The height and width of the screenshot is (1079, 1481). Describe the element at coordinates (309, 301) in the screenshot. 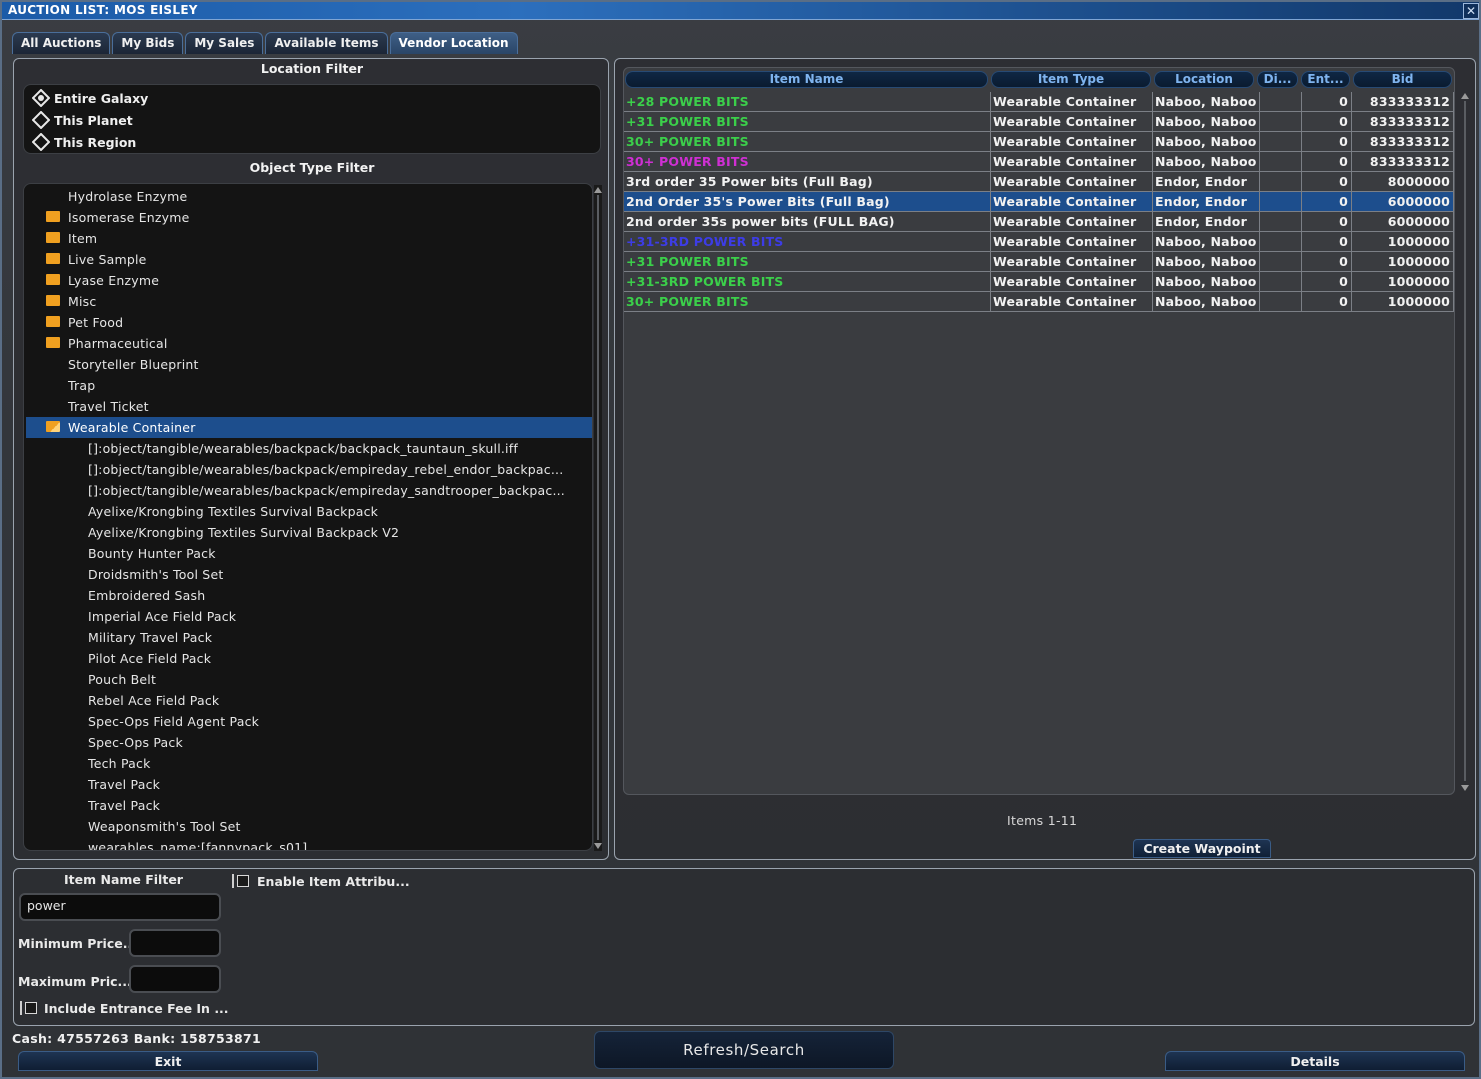

I see `tree-item: Misc` at that location.